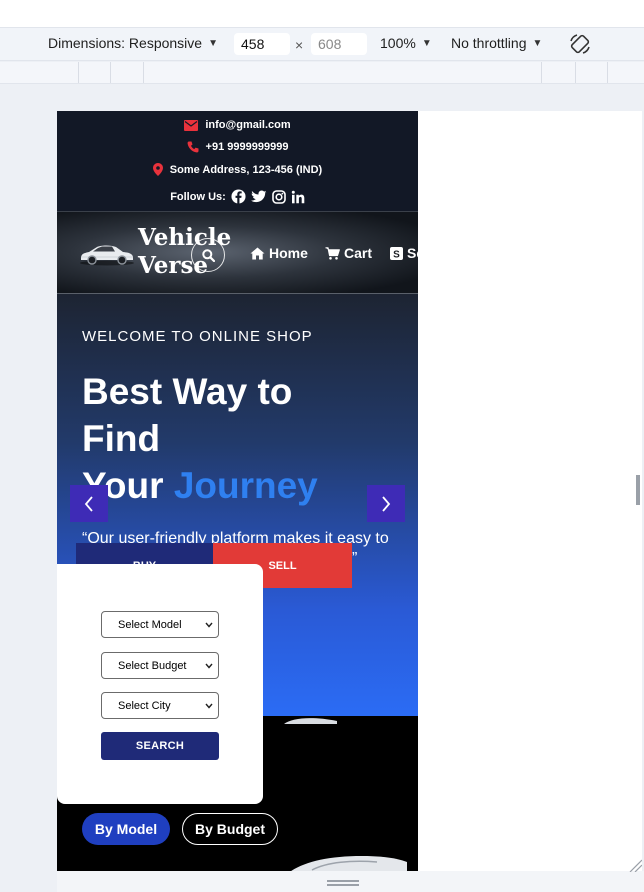 The height and width of the screenshot is (892, 644). Describe the element at coordinates (257, 253) in the screenshot. I see `home-icon` at that location.